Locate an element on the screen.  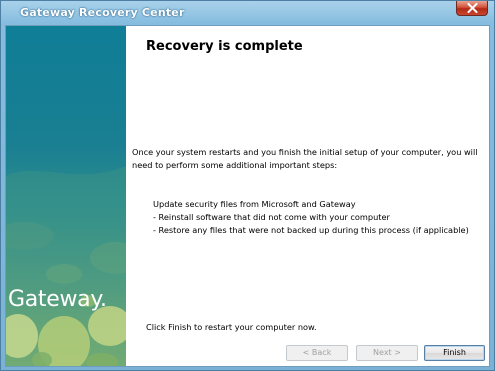
gateway-logo: Gateway. is located at coordinates (57, 299).